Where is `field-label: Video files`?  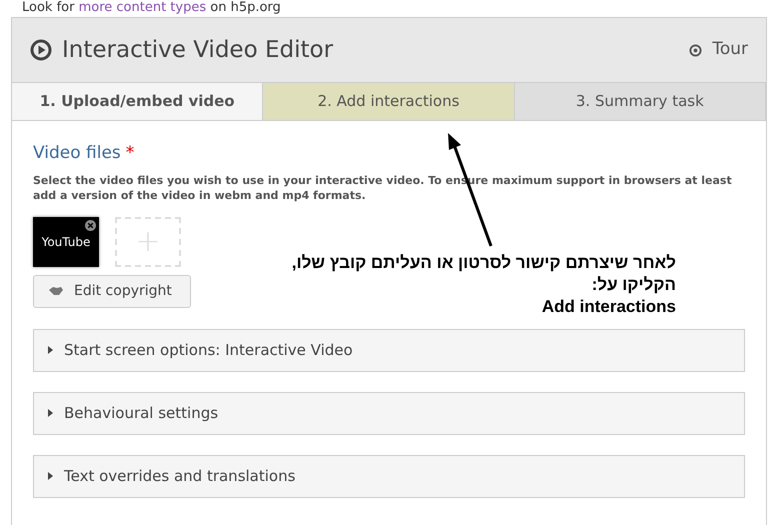 field-label: Video files is located at coordinates (77, 153).